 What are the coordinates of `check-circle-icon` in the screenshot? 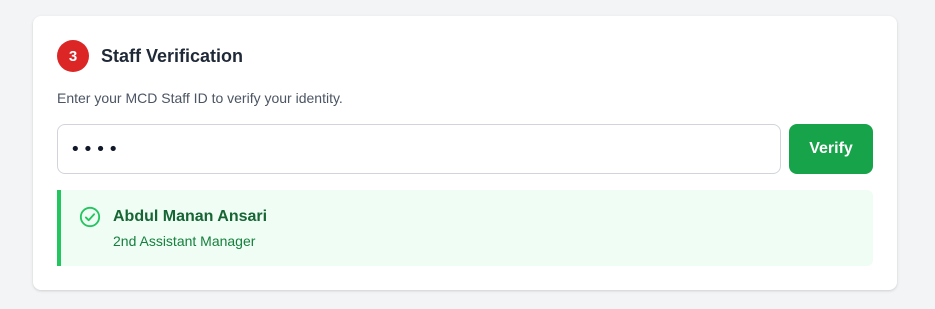 It's located at (90, 217).